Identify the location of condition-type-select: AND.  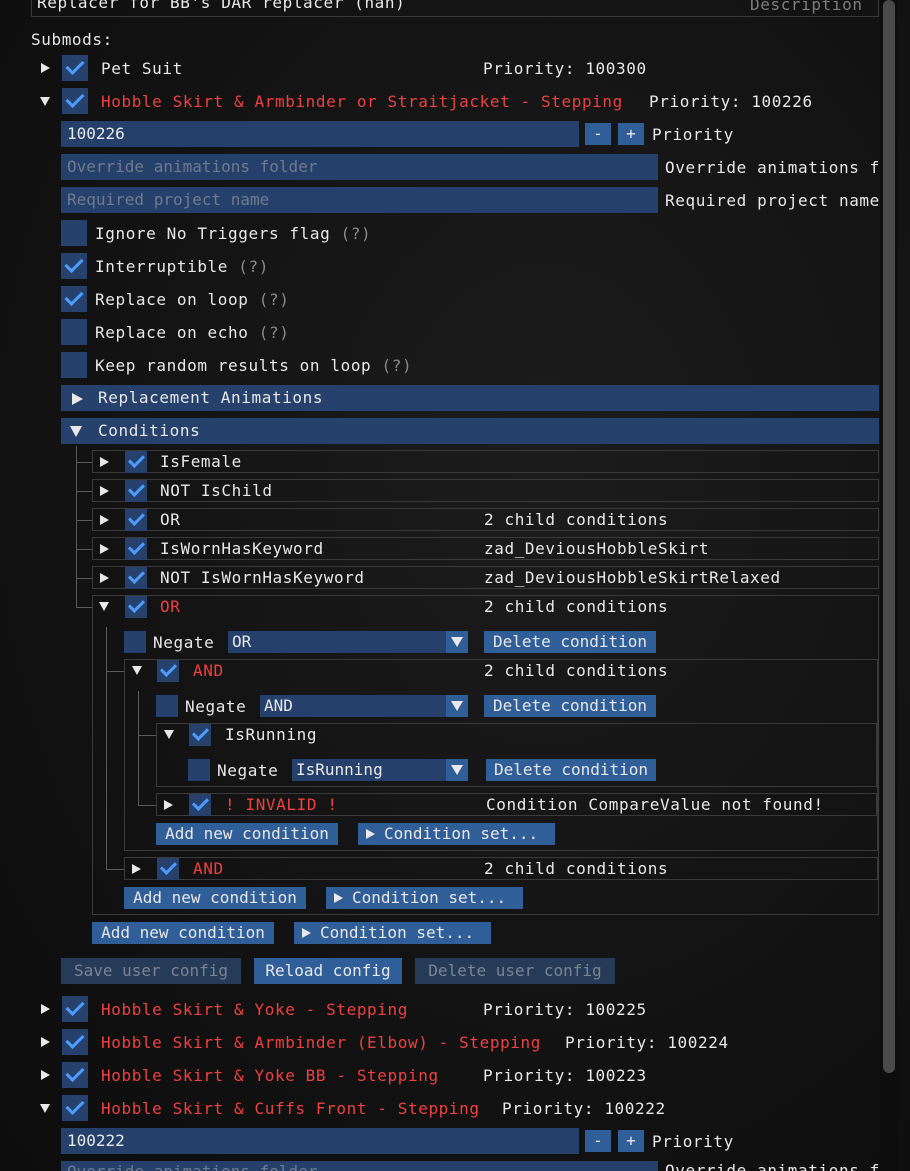
(364, 706).